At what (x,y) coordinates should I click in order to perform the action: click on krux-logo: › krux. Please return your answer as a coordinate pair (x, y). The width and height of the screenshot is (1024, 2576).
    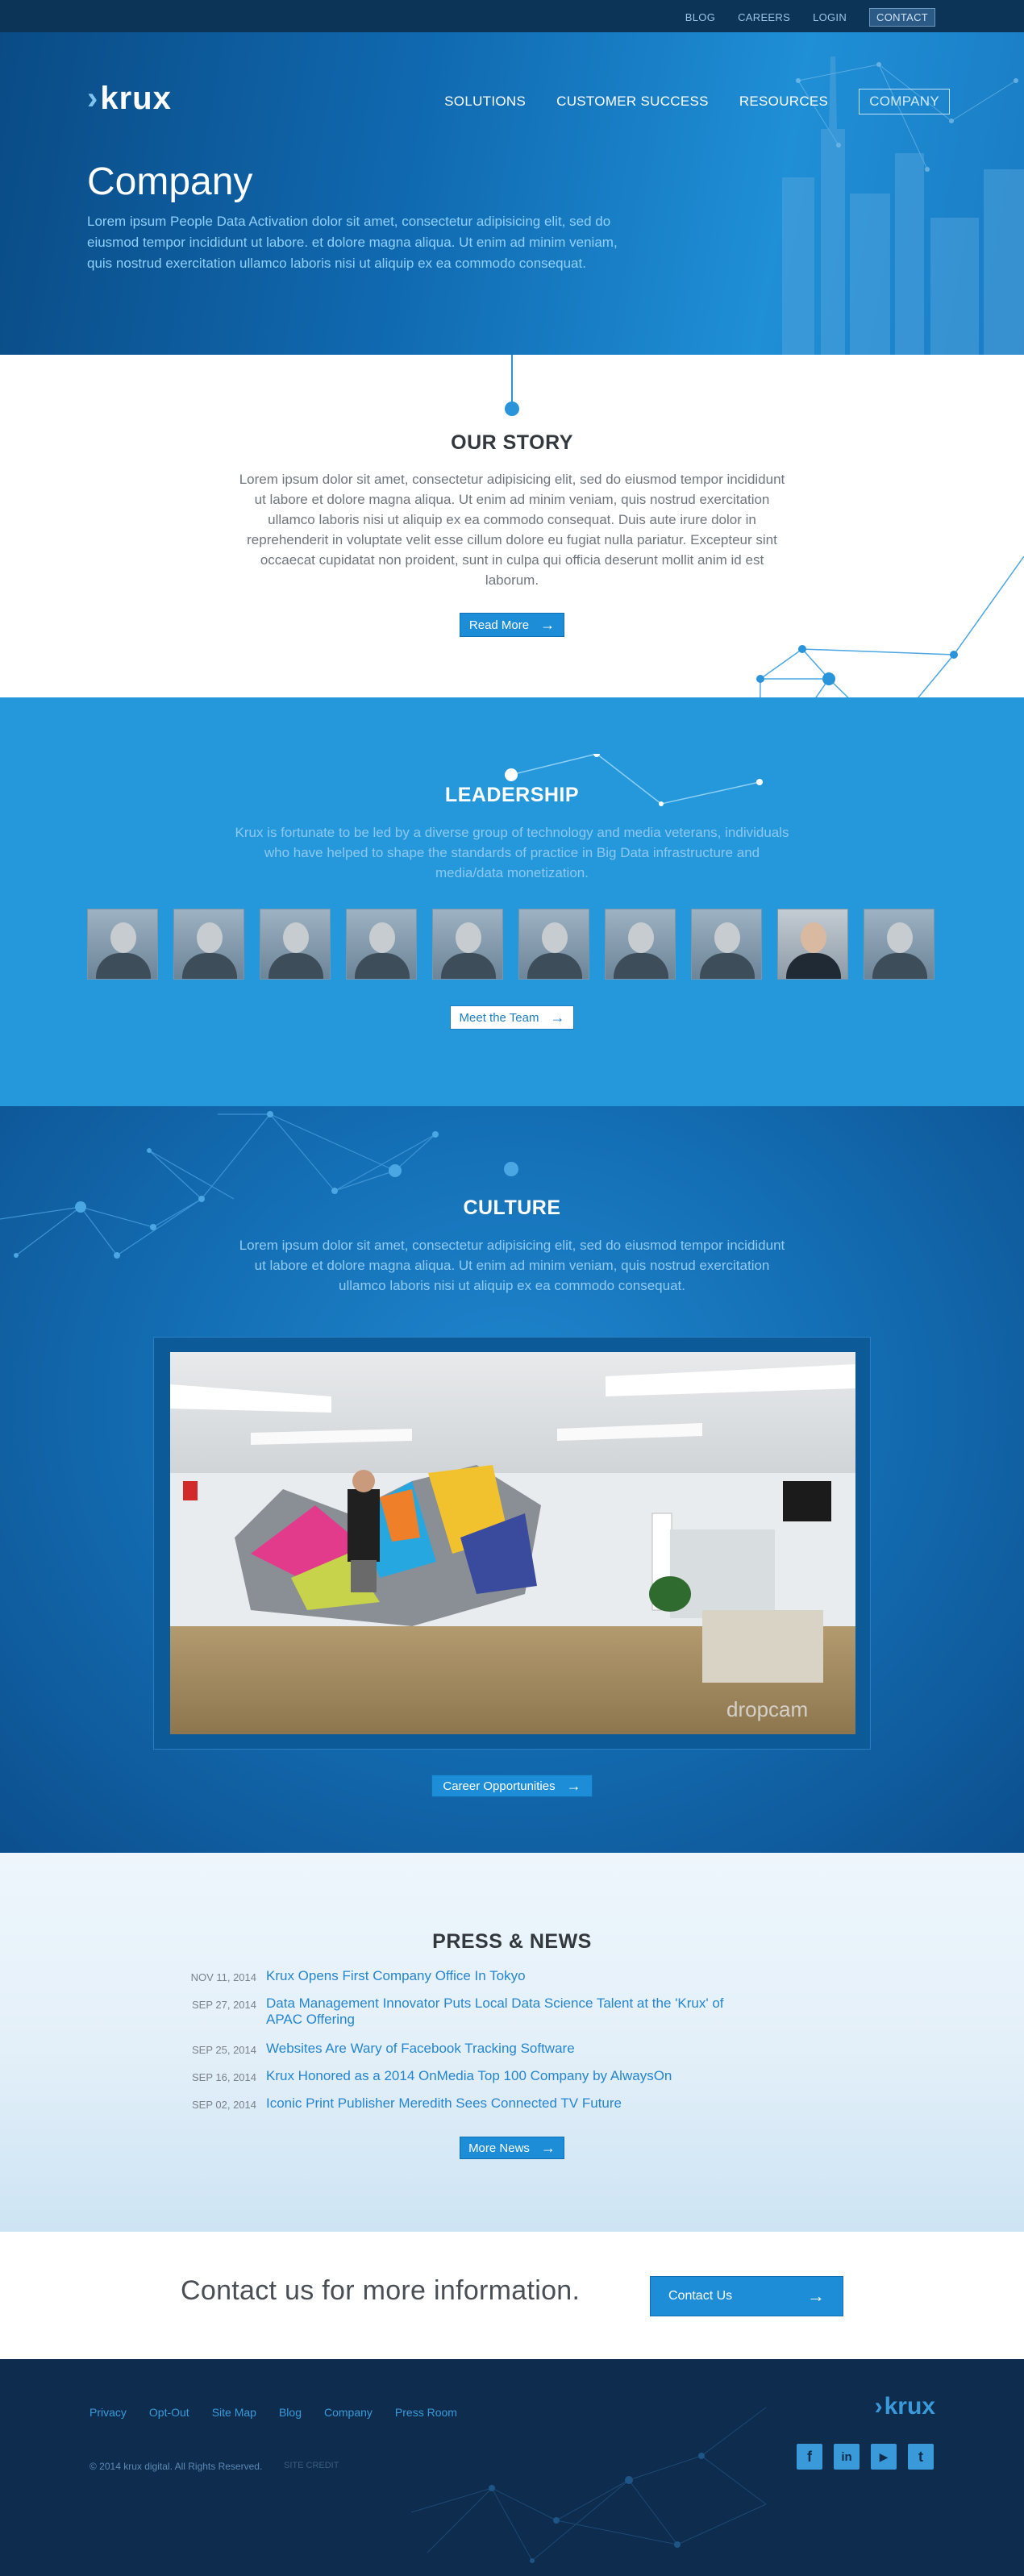
    Looking at the image, I should click on (129, 99).